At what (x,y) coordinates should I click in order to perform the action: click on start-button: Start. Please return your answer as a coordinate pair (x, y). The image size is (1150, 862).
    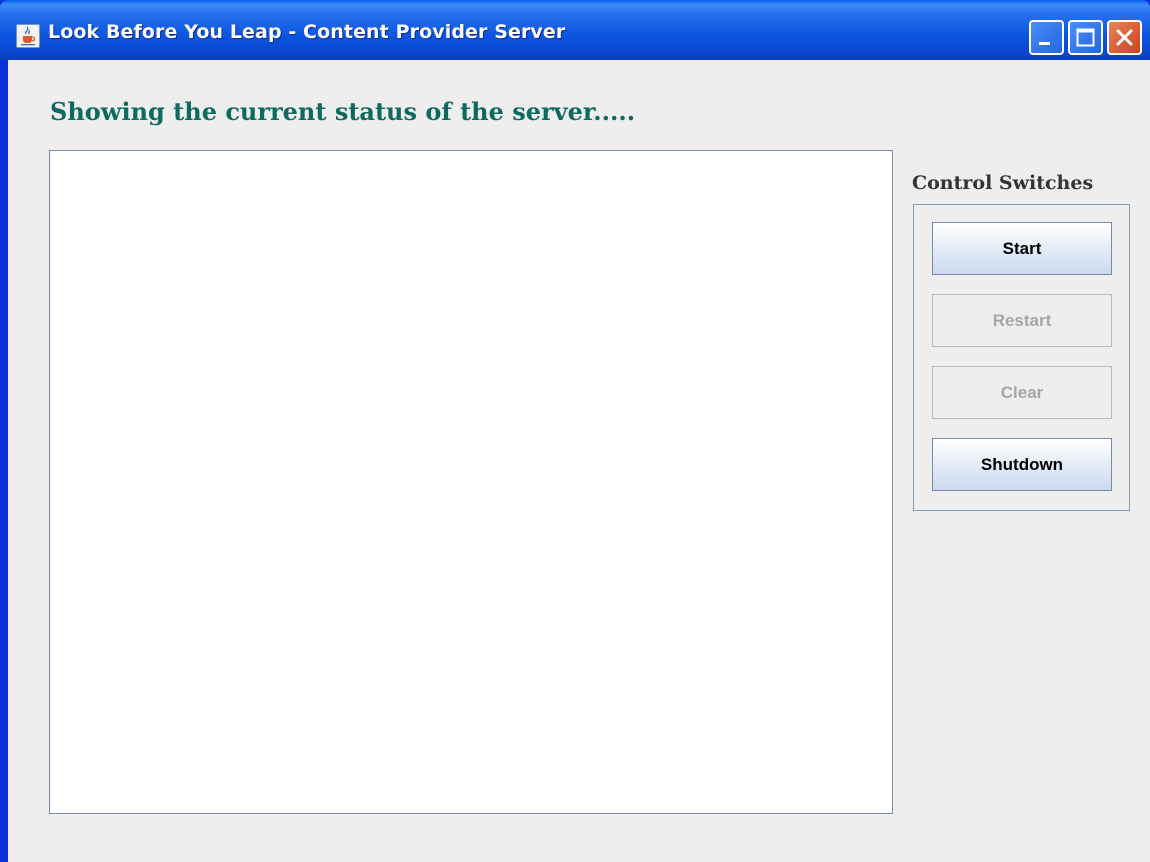
    Looking at the image, I should click on (1022, 248).